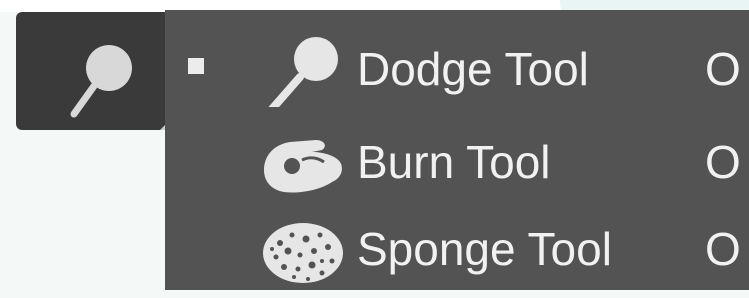  What do you see at coordinates (303, 253) in the screenshot?
I see `sponge-tool-icon` at bounding box center [303, 253].